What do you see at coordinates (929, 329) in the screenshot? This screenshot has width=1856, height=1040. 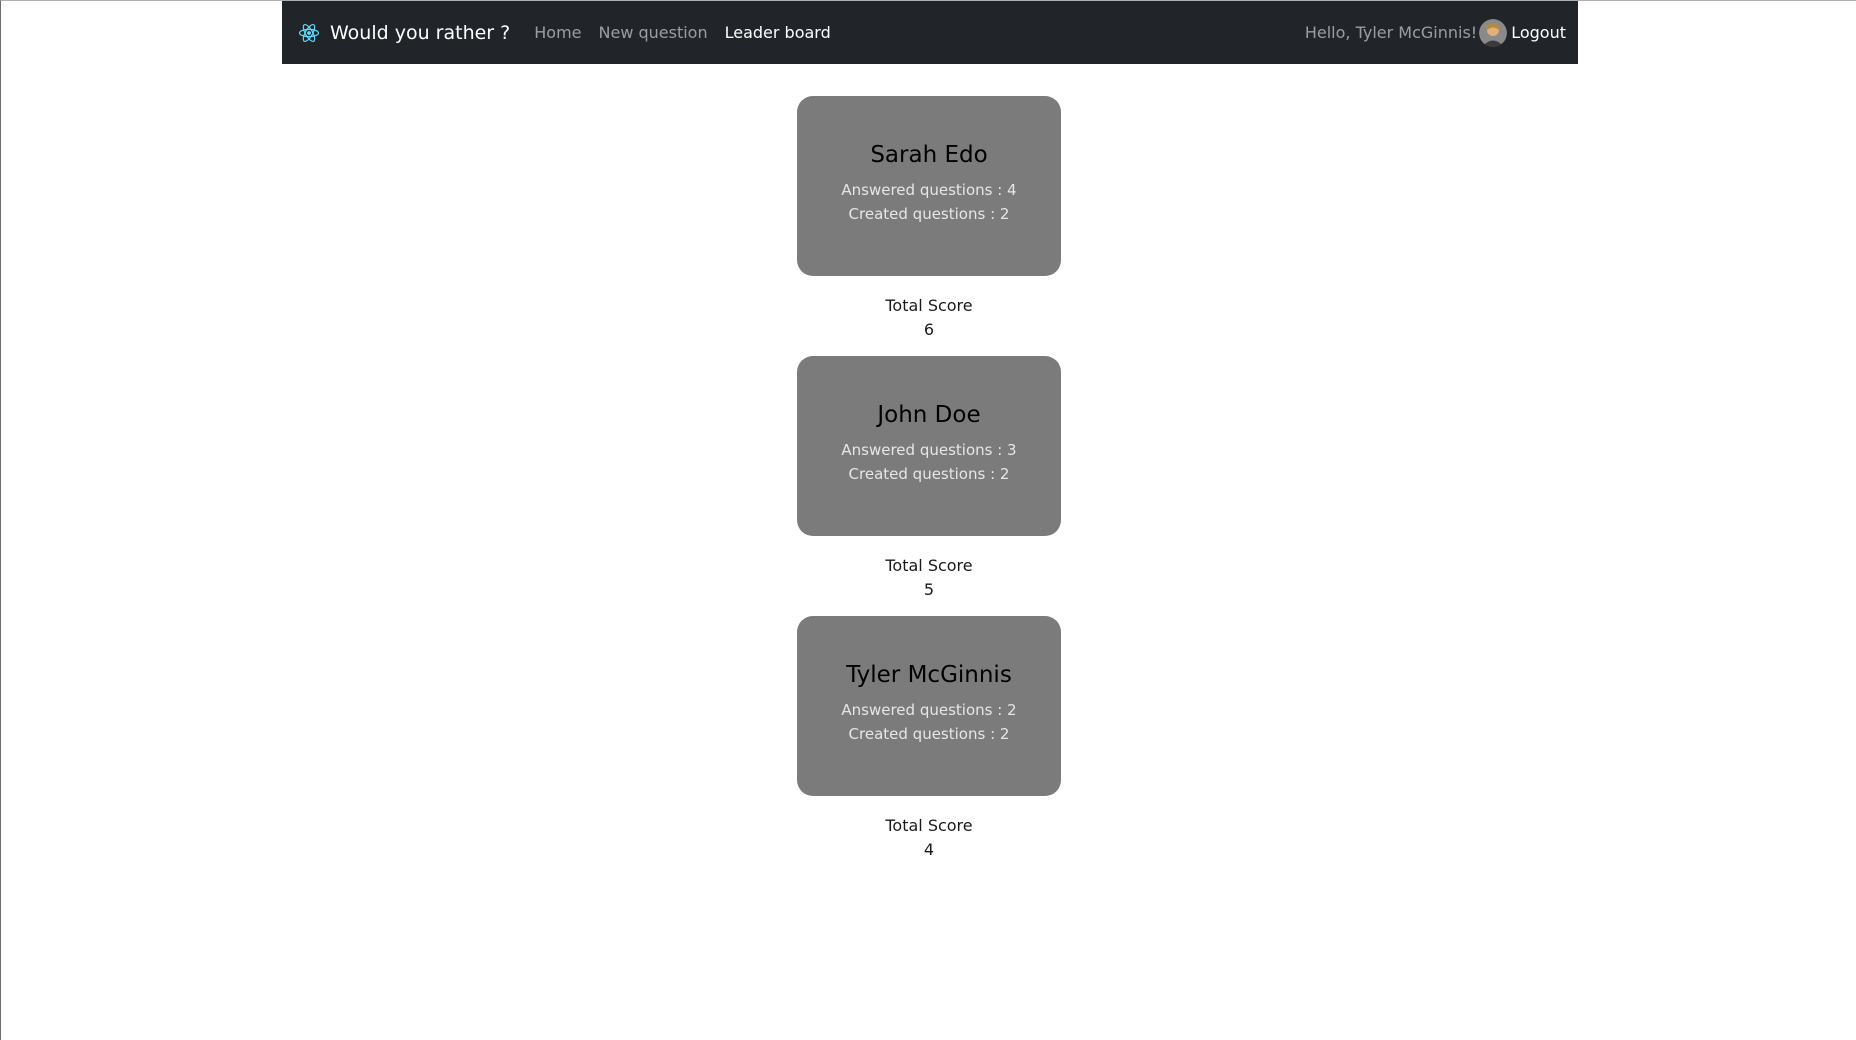 I see `total-score-value: 6` at bounding box center [929, 329].